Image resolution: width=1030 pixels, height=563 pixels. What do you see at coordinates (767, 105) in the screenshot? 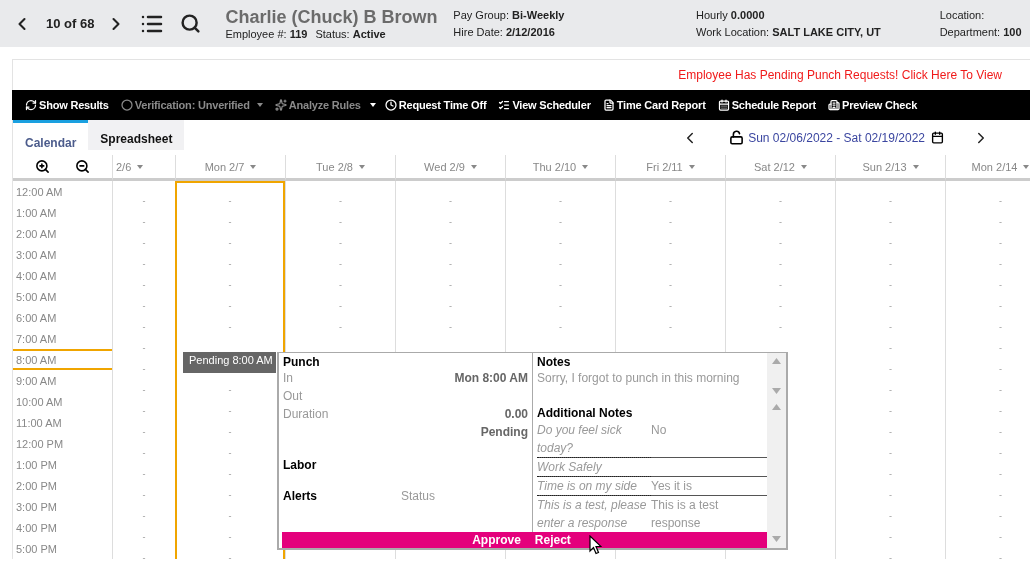
I see `toolbar-button: Schedule Report` at bounding box center [767, 105].